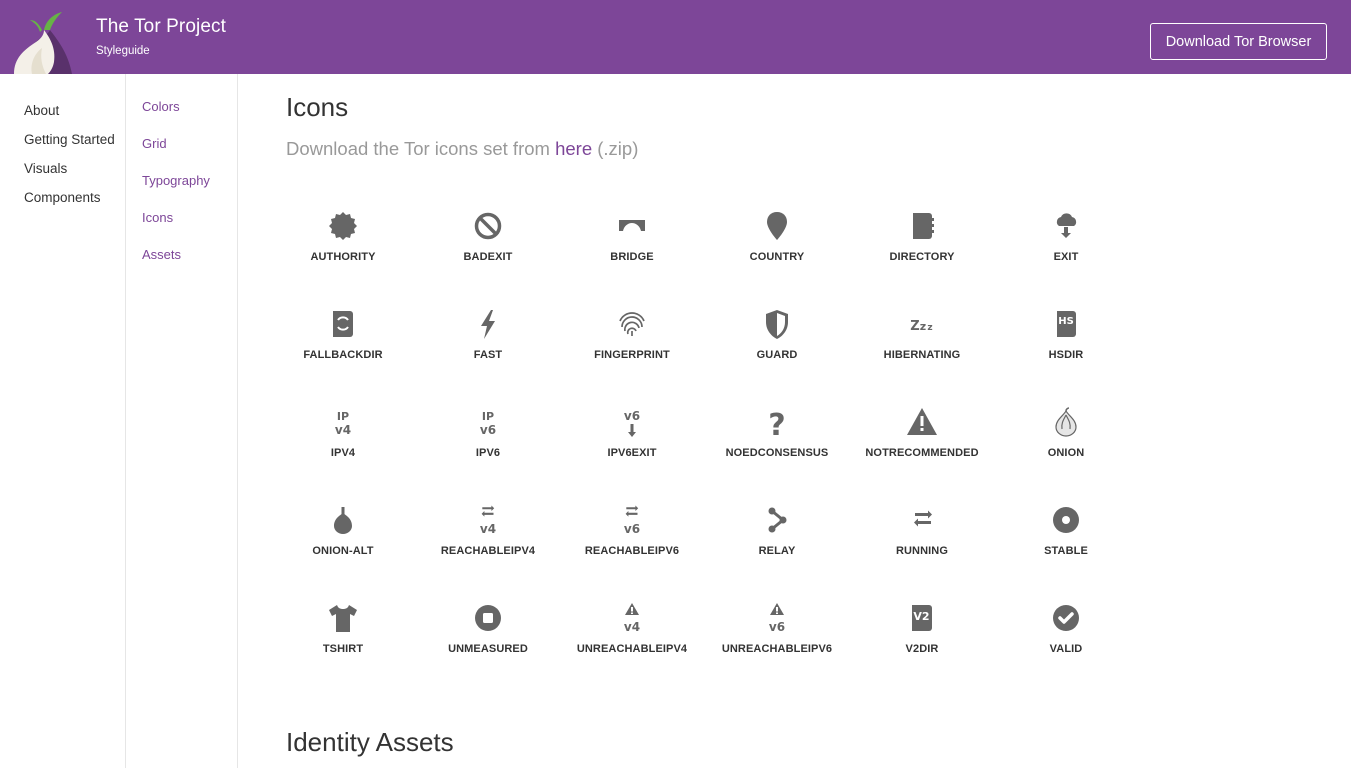  What do you see at coordinates (922, 520) in the screenshot?
I see `running-icon` at bounding box center [922, 520].